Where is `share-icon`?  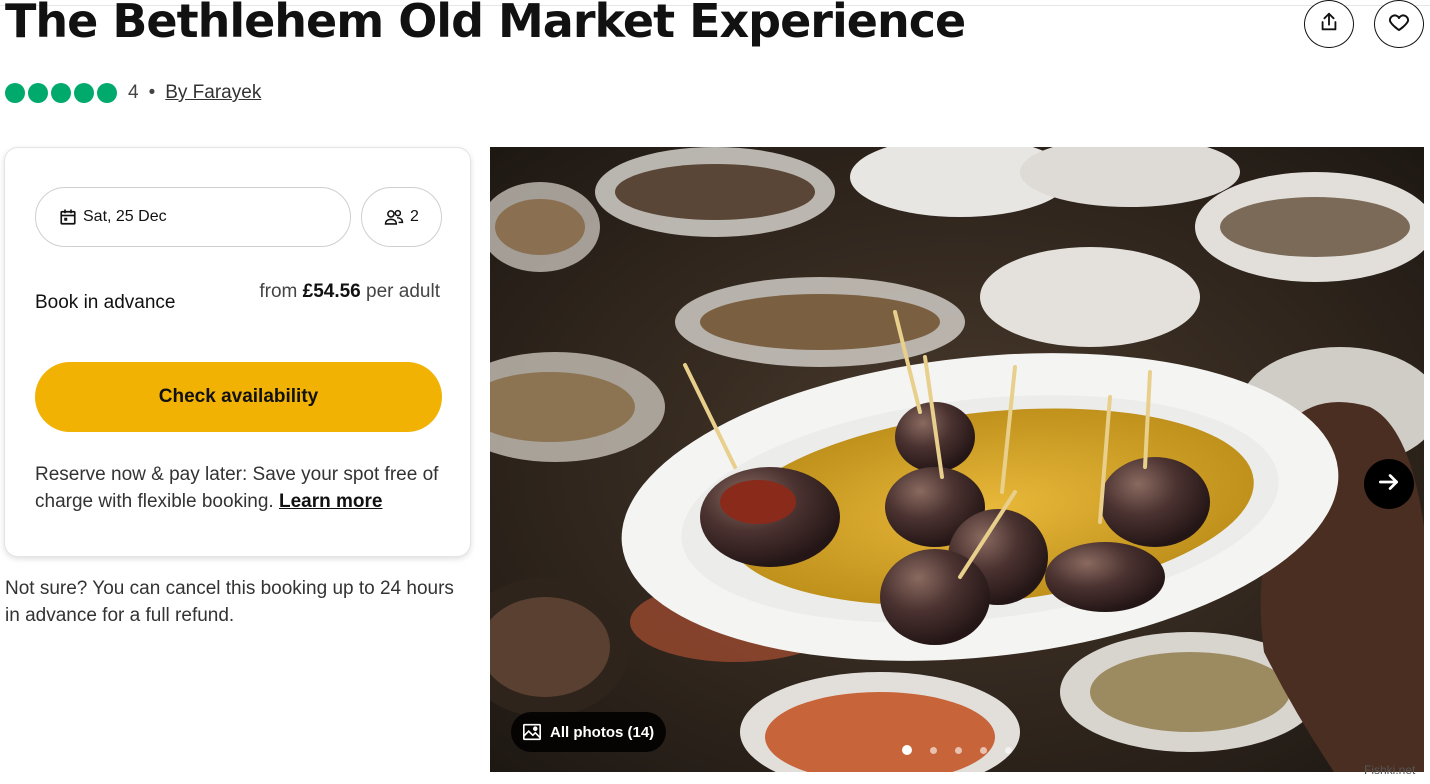
share-icon is located at coordinates (1329, 24).